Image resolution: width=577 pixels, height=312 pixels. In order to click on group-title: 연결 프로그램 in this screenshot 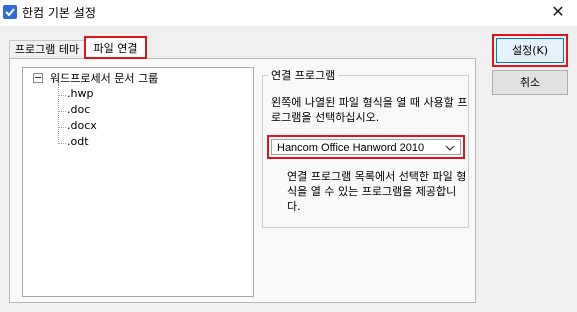, I will do `click(303, 75)`.